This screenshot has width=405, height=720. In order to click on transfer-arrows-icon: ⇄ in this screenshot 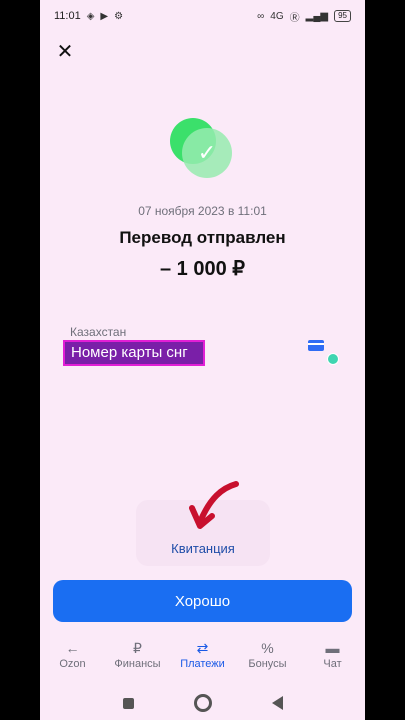, I will do `click(202, 648)`.